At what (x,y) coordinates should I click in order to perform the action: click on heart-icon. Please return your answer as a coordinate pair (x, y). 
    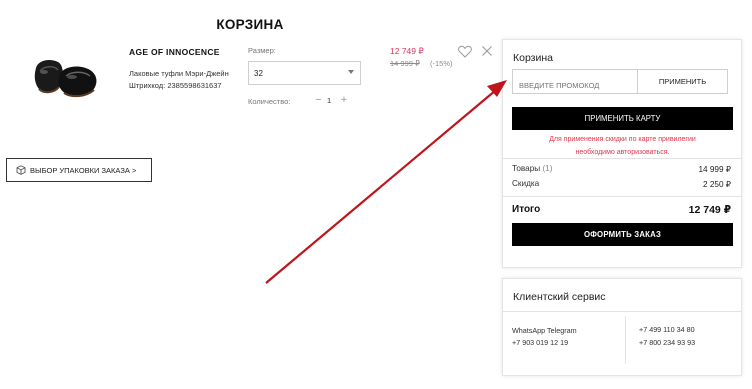
    Looking at the image, I should click on (465, 51).